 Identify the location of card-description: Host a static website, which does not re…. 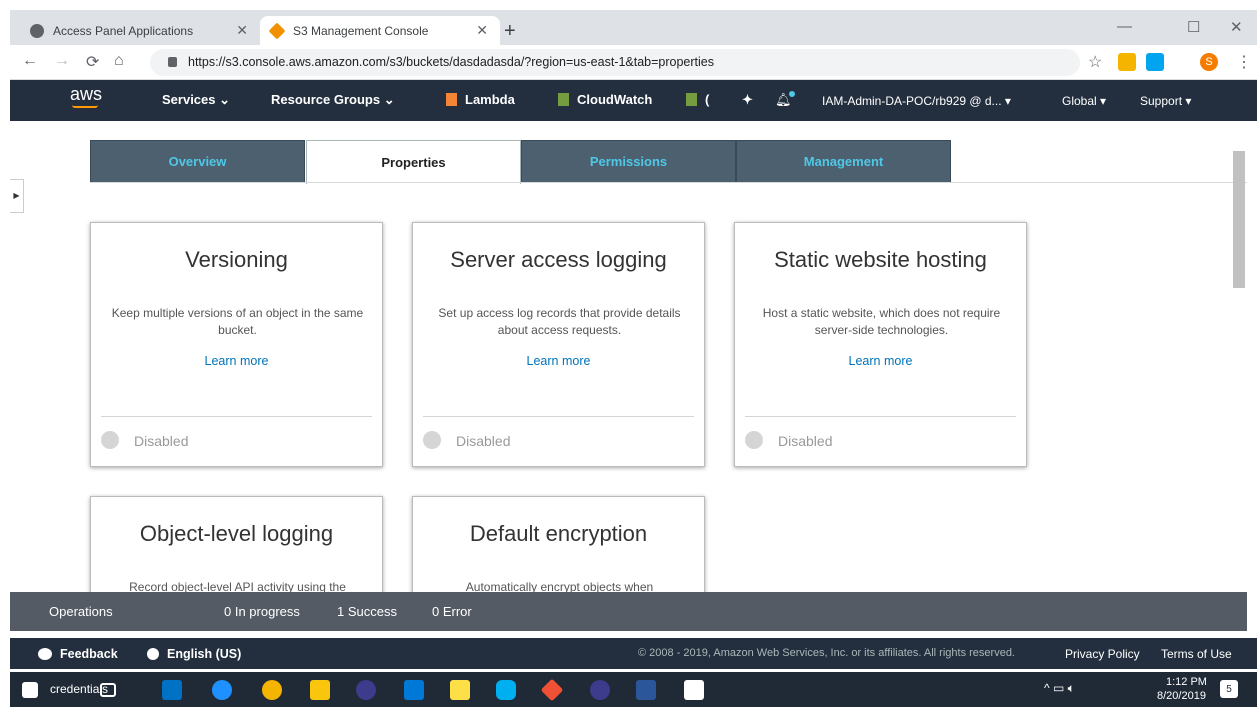
(881, 321).